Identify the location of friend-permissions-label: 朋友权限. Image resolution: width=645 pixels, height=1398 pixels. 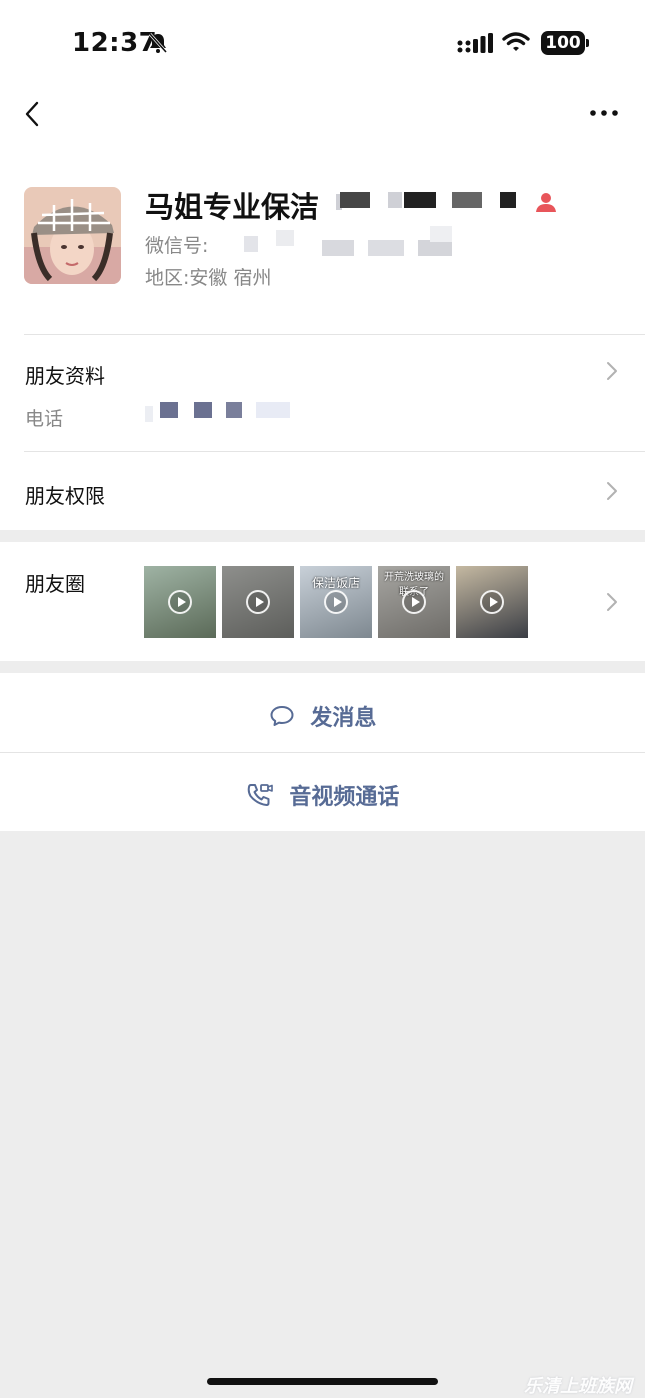
(65, 494).